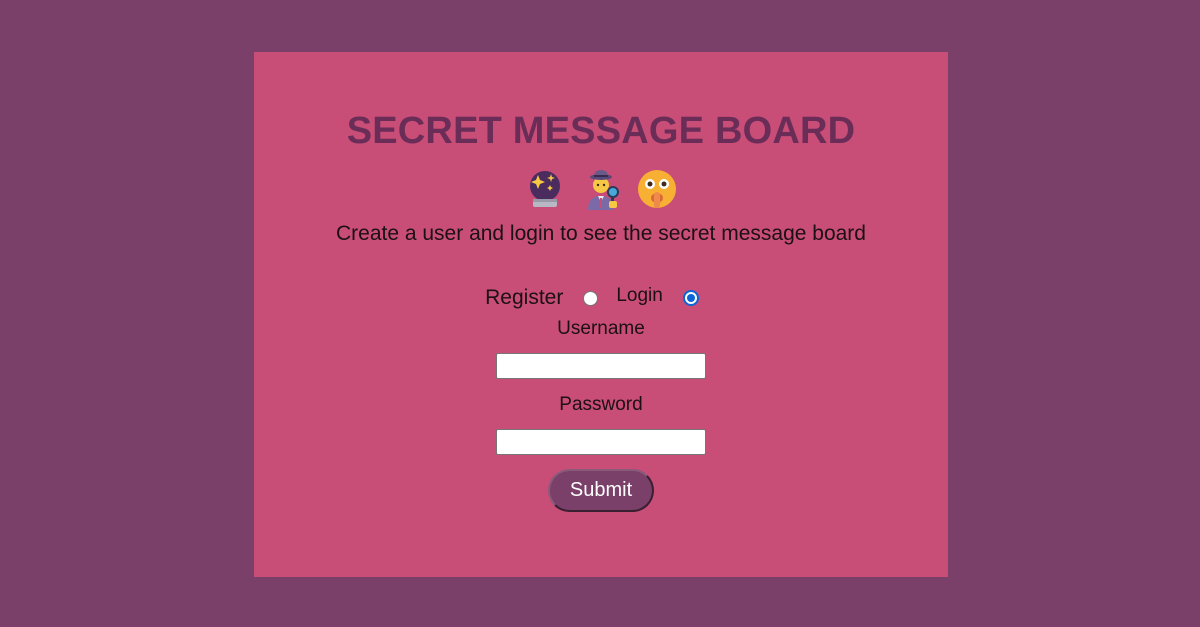 The height and width of the screenshot is (627, 1200). I want to click on mode-selector: Register Login, so click(601, 298).